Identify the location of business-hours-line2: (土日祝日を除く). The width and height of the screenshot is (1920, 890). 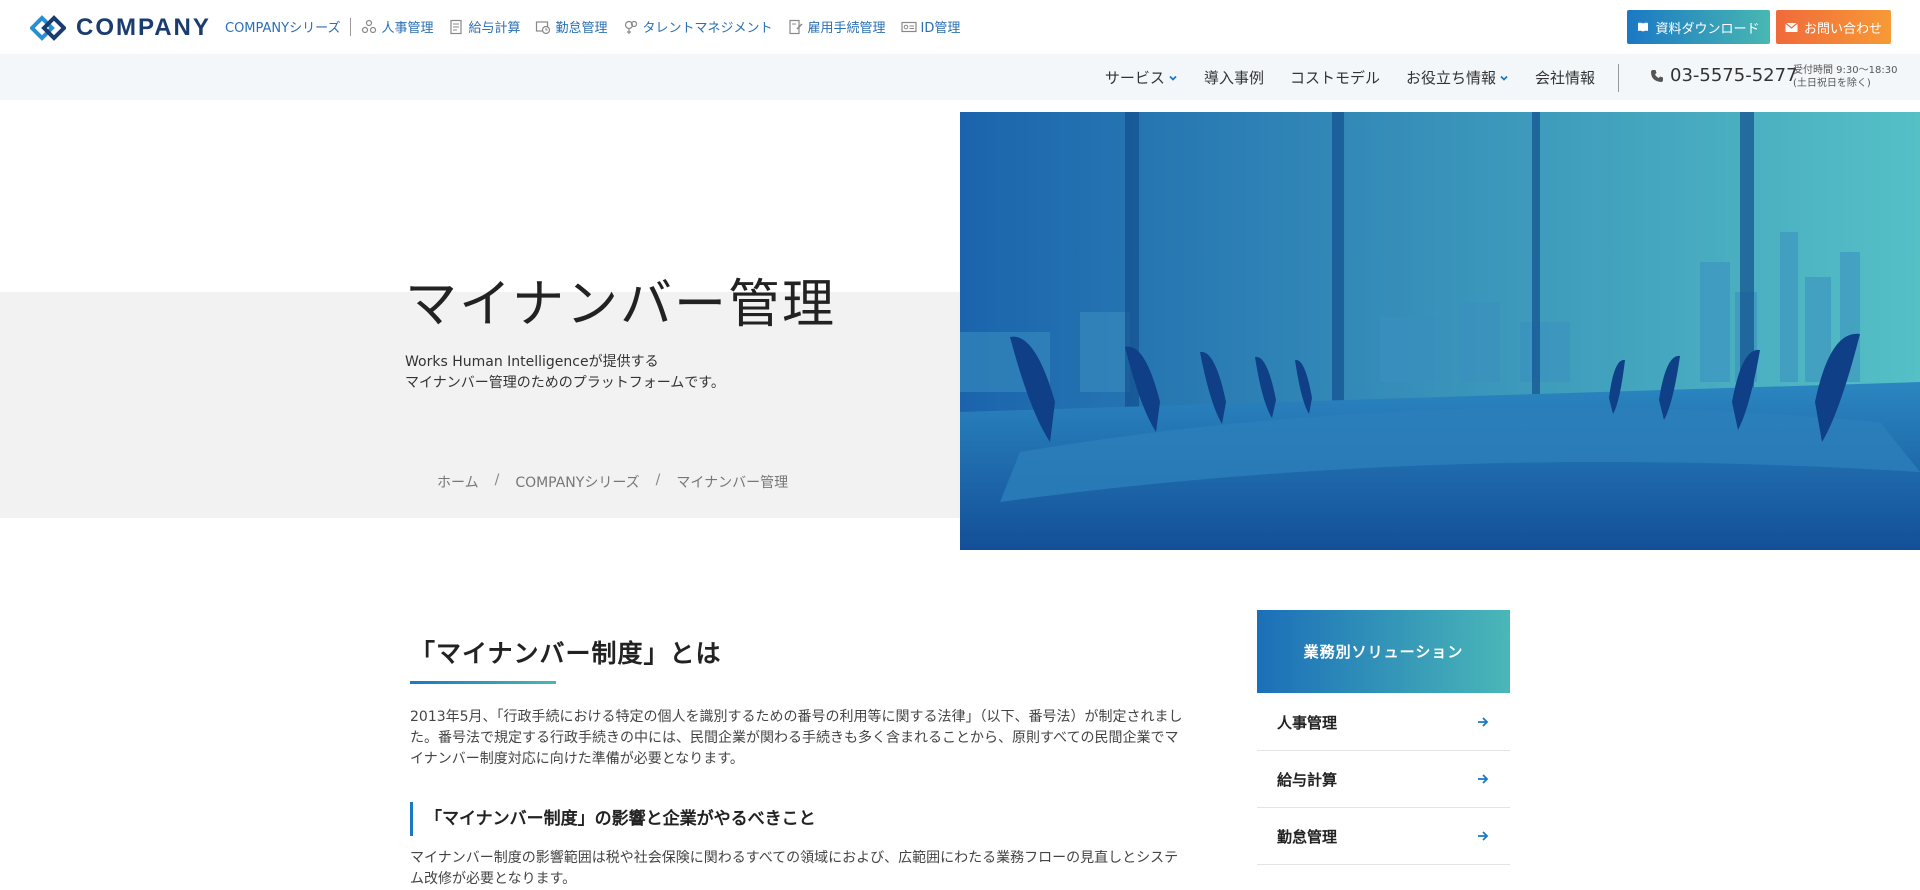
(1832, 83).